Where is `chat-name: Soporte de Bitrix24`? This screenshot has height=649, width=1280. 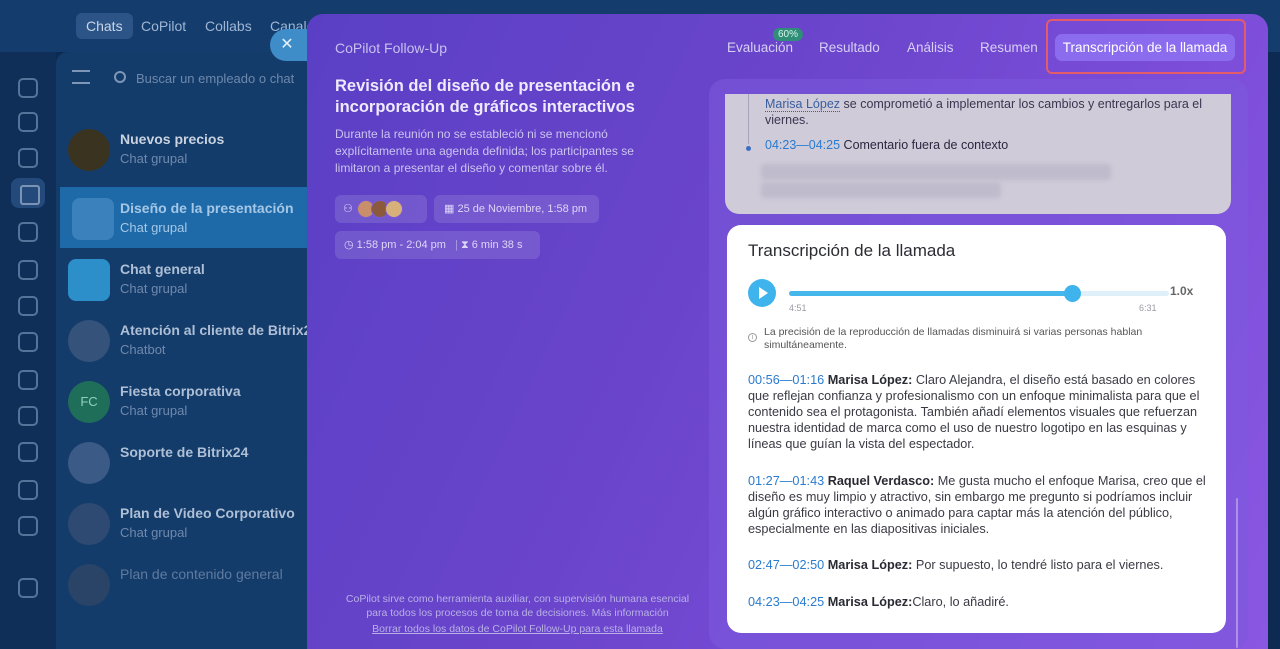
chat-name: Soporte de Bitrix24 is located at coordinates (184, 452).